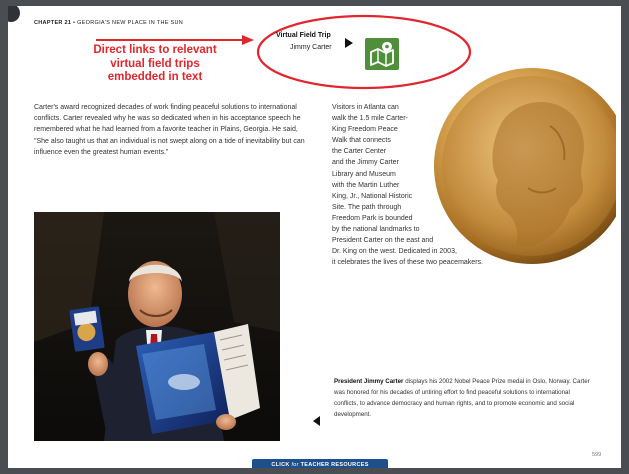 Image resolution: width=629 pixels, height=474 pixels. Describe the element at coordinates (349, 43) in the screenshot. I see `play-icon` at that location.